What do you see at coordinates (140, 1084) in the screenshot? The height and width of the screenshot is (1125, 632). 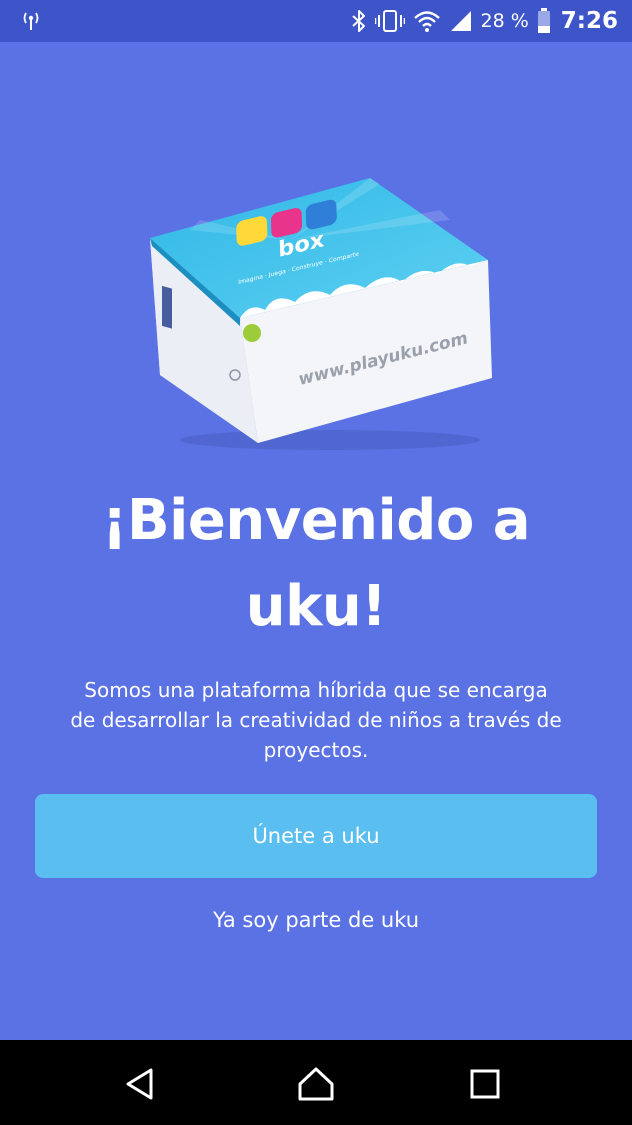 I see `back-icon` at bounding box center [140, 1084].